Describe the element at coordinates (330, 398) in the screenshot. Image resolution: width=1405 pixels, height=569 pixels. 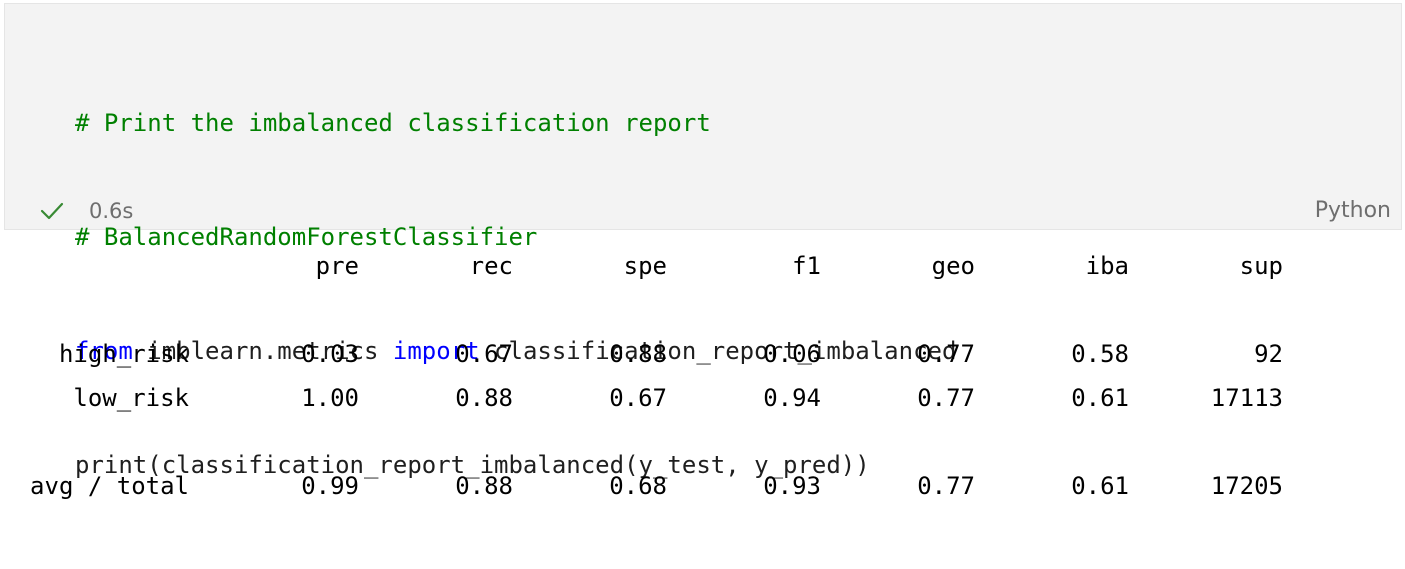
I see `output-value: 1.00` at that location.